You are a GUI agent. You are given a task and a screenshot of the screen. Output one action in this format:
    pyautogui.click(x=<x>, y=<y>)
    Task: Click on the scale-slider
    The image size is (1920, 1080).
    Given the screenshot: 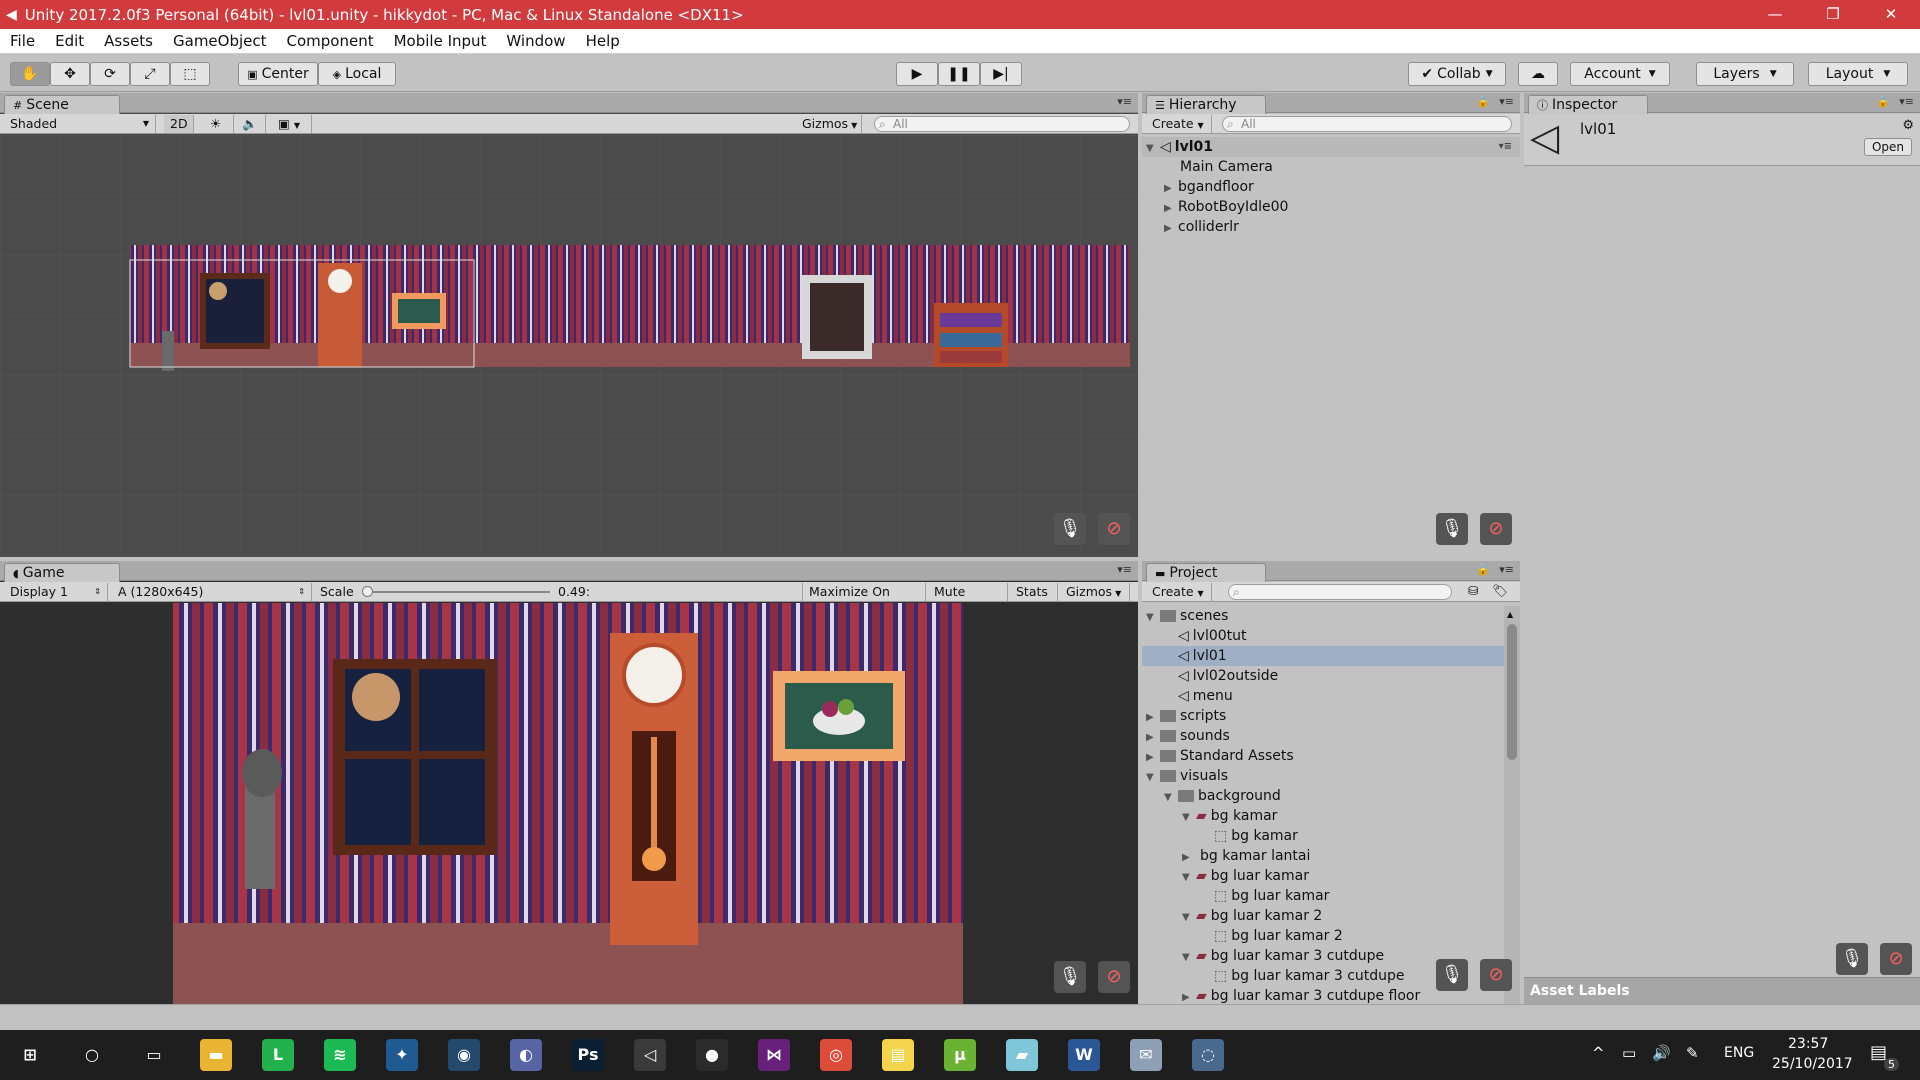 What is the action you would take?
    pyautogui.click(x=456, y=591)
    